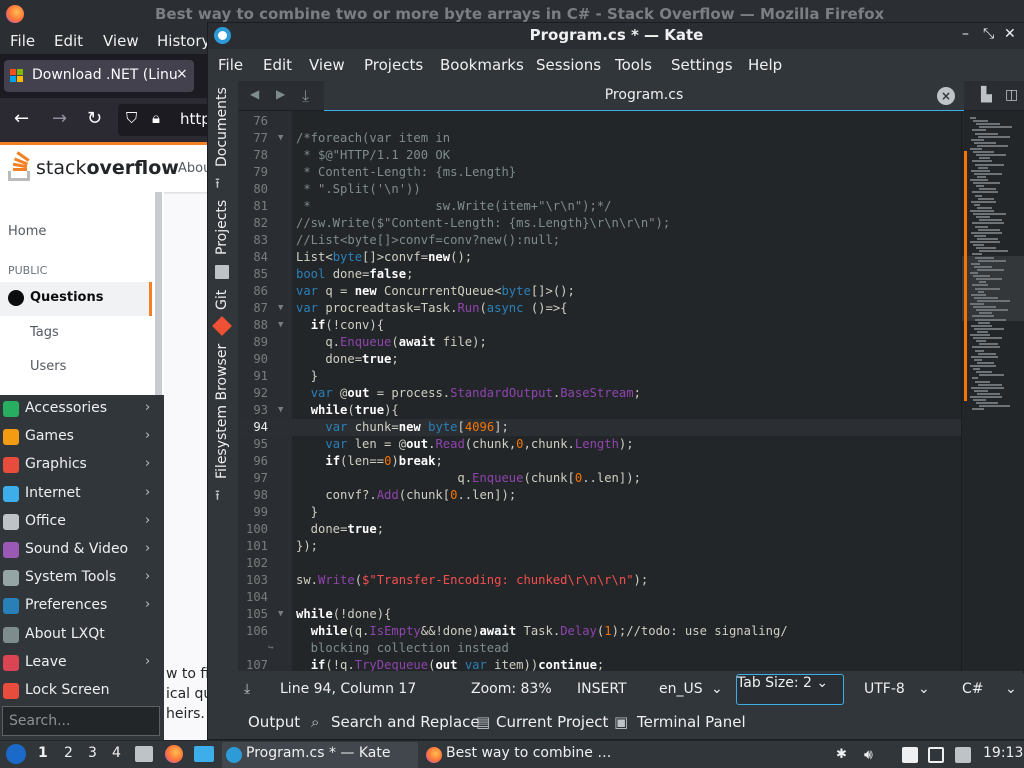  What do you see at coordinates (599, 172) in the screenshot?
I see `code-line: 79 * Content-Length: {ms.Length}` at bounding box center [599, 172].